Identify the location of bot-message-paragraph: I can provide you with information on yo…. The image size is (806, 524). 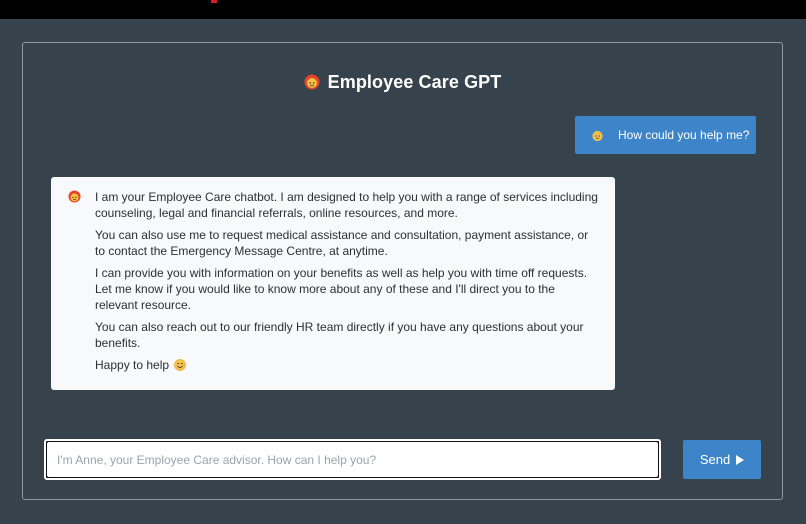
(341, 289).